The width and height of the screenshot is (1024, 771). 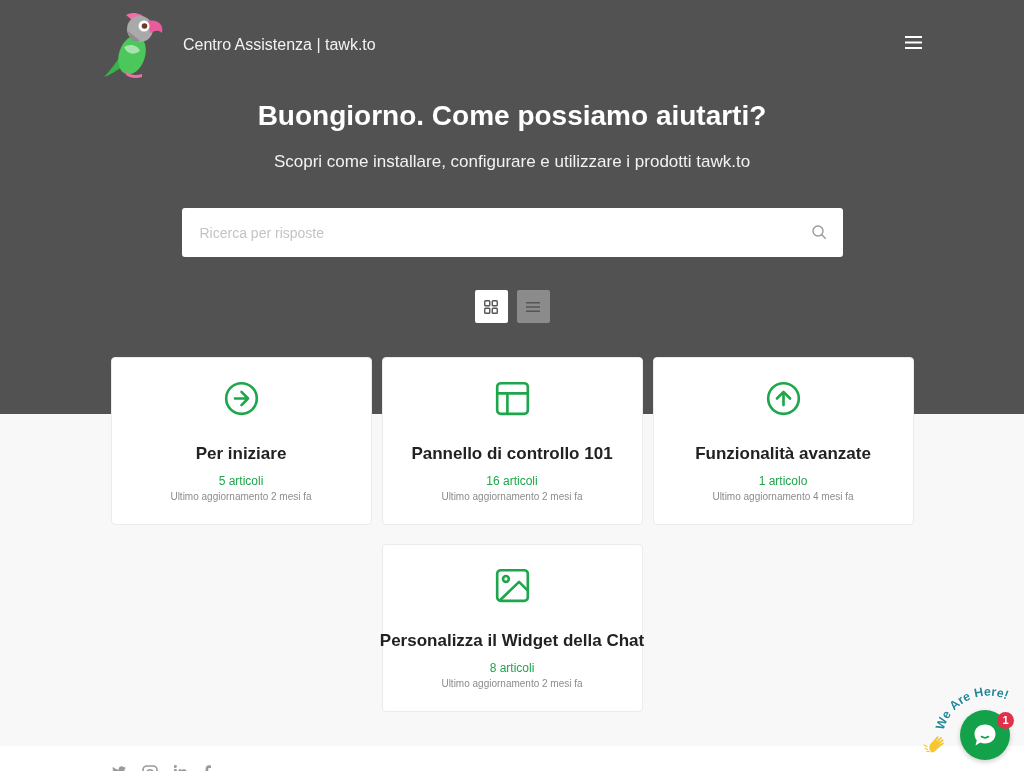 I want to click on category-card: Personalizza il Widget della Chat 8 articoli Ultimo aggiornamento 2 mesi fa, so click(x=512, y=628).